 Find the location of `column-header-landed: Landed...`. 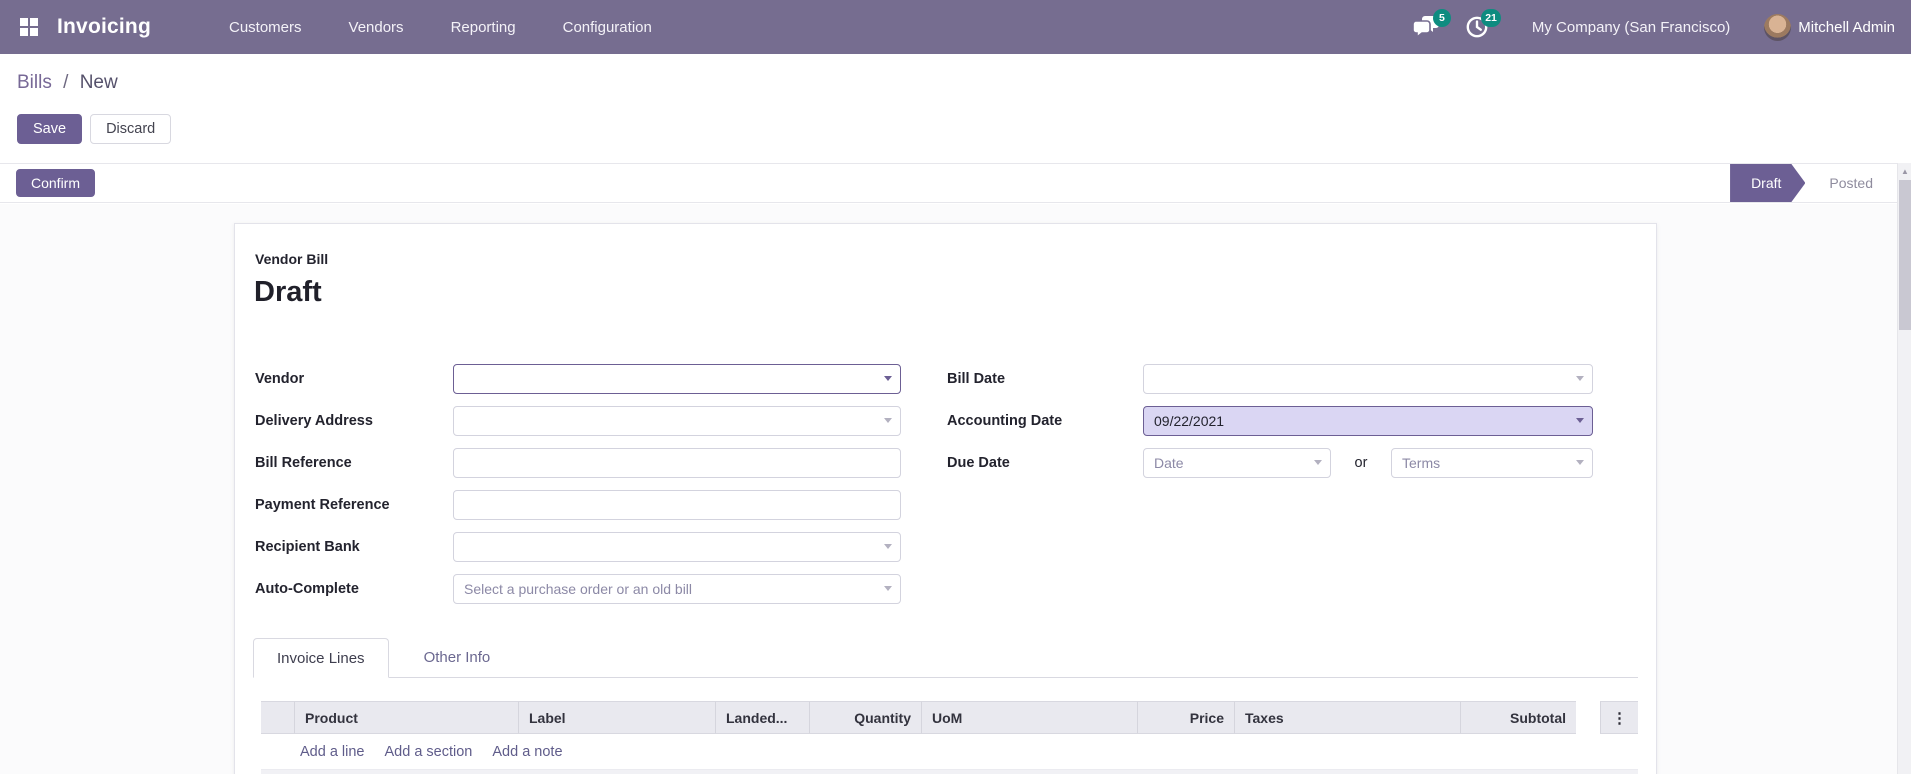

column-header-landed: Landed... is located at coordinates (762, 717).